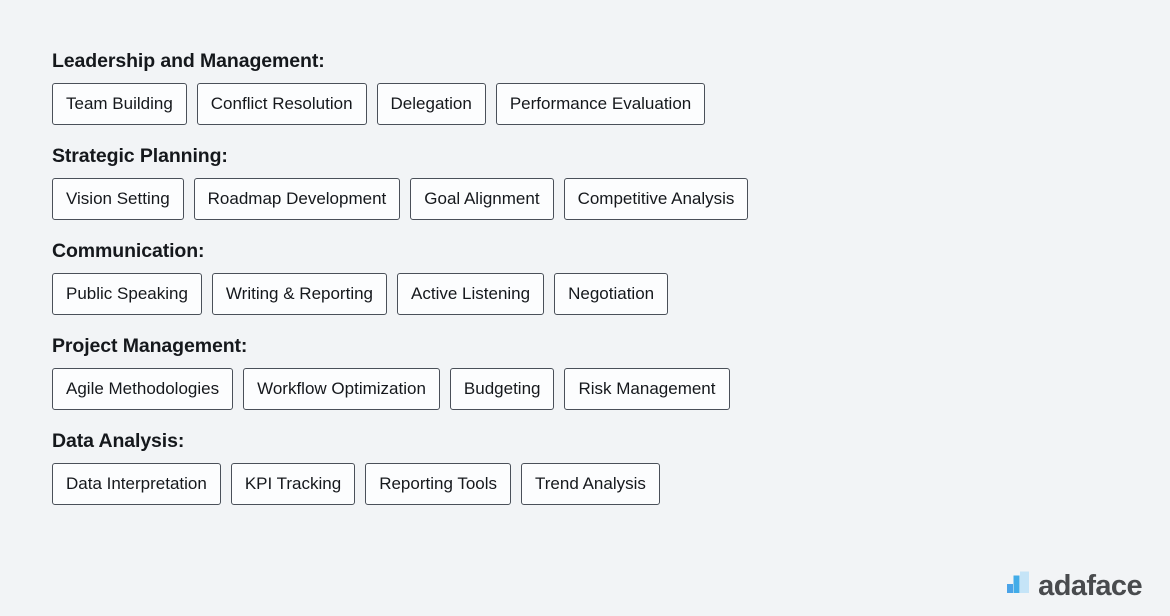 The width and height of the screenshot is (1170, 616). I want to click on skill-tag: Team Building, so click(119, 104).